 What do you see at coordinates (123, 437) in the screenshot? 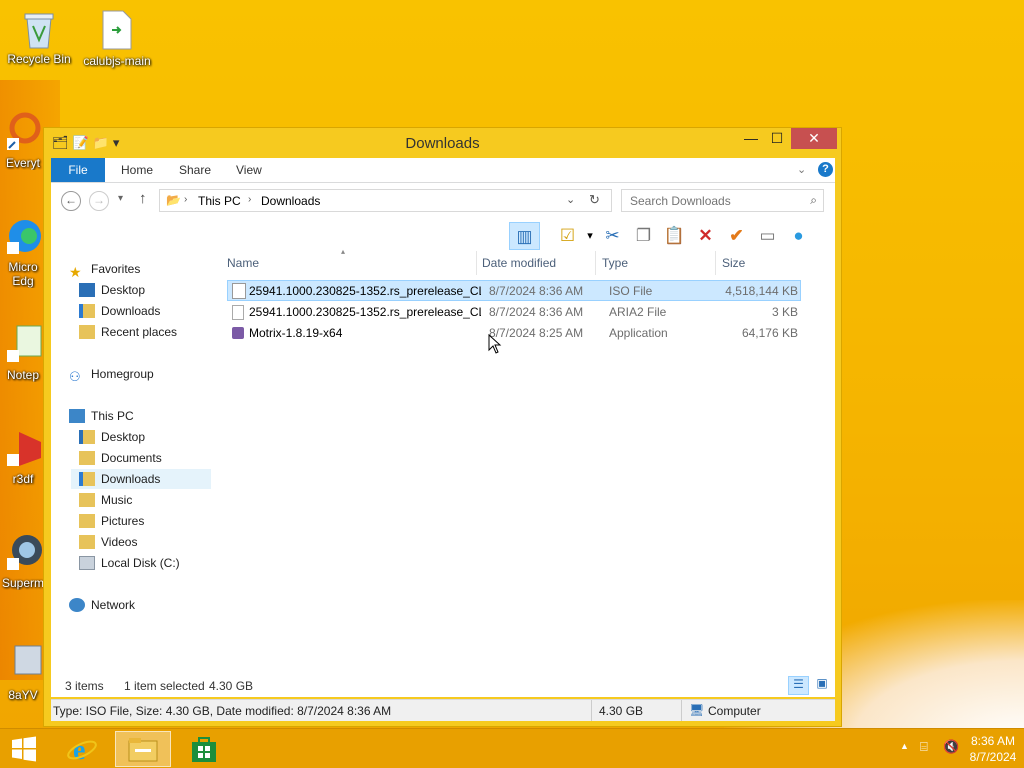
I see `nav-label: Desktop` at bounding box center [123, 437].